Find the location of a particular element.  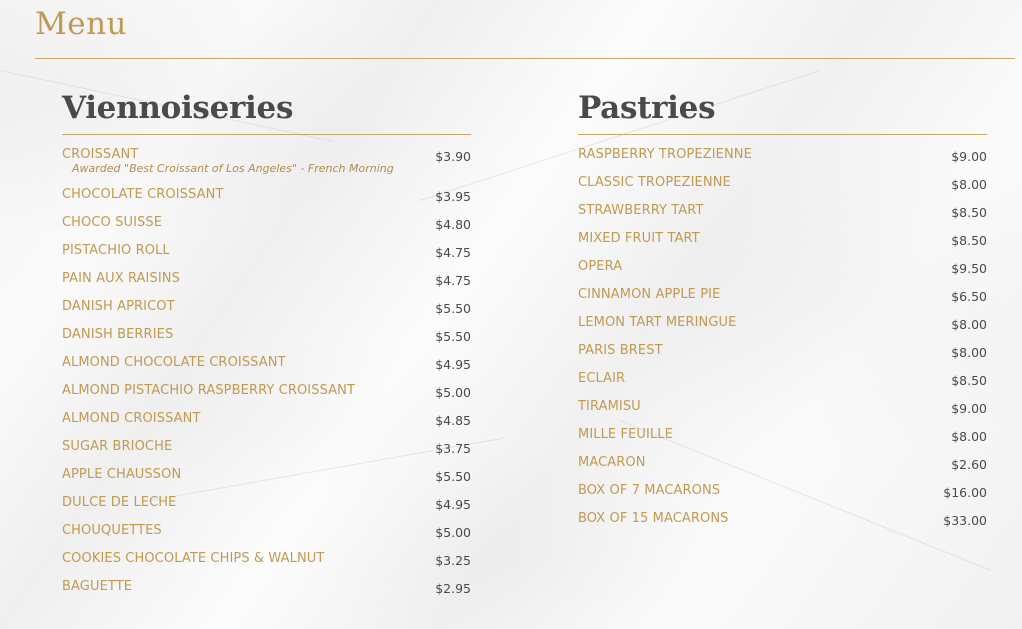

menu-item-name: CHOUQUETTES is located at coordinates (112, 530).